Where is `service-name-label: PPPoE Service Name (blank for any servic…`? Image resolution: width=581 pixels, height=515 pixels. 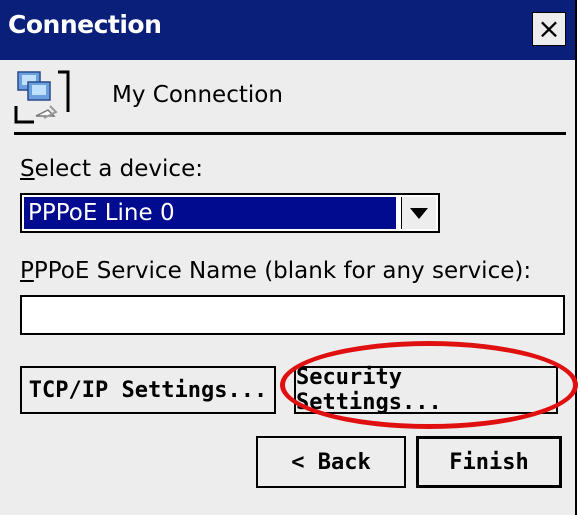 service-name-label: PPPoE Service Name (blank for any servic… is located at coordinates (276, 271).